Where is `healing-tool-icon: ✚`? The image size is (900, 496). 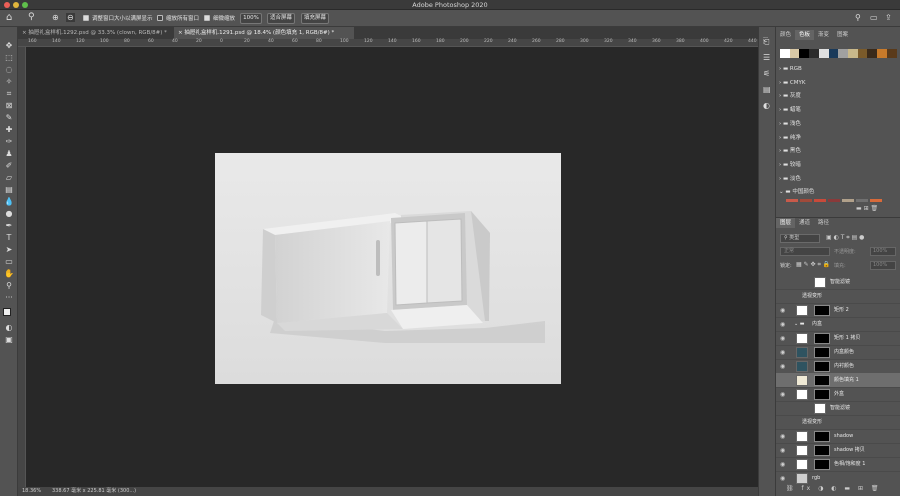
healing-tool-icon: ✚ is located at coordinates (9, 130).